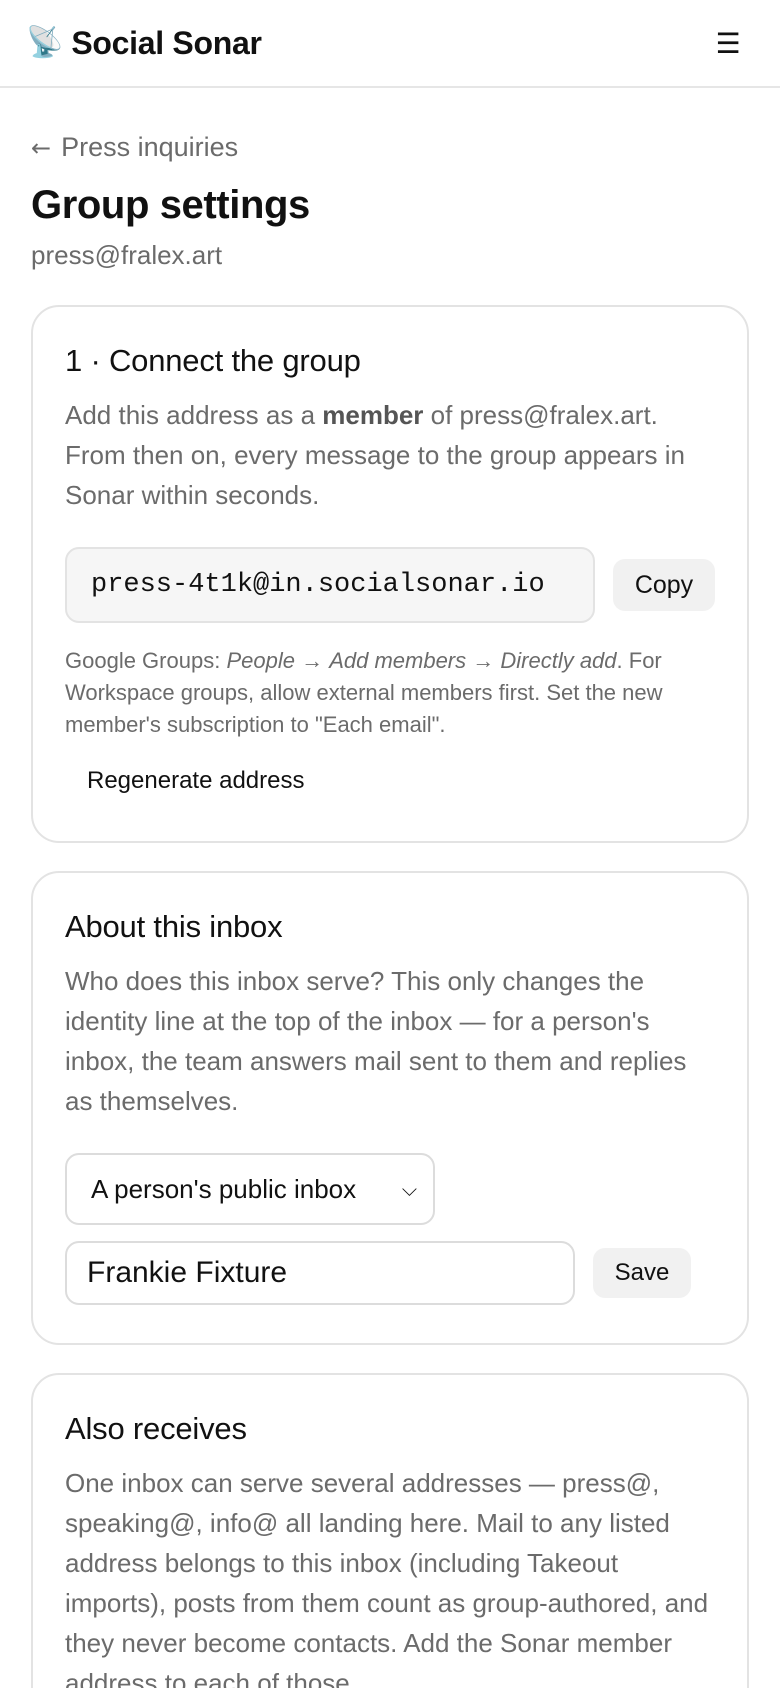 The width and height of the screenshot is (780, 1688). What do you see at coordinates (390, 44) in the screenshot?
I see `top-bar: 📡 Social Sonar ☰` at bounding box center [390, 44].